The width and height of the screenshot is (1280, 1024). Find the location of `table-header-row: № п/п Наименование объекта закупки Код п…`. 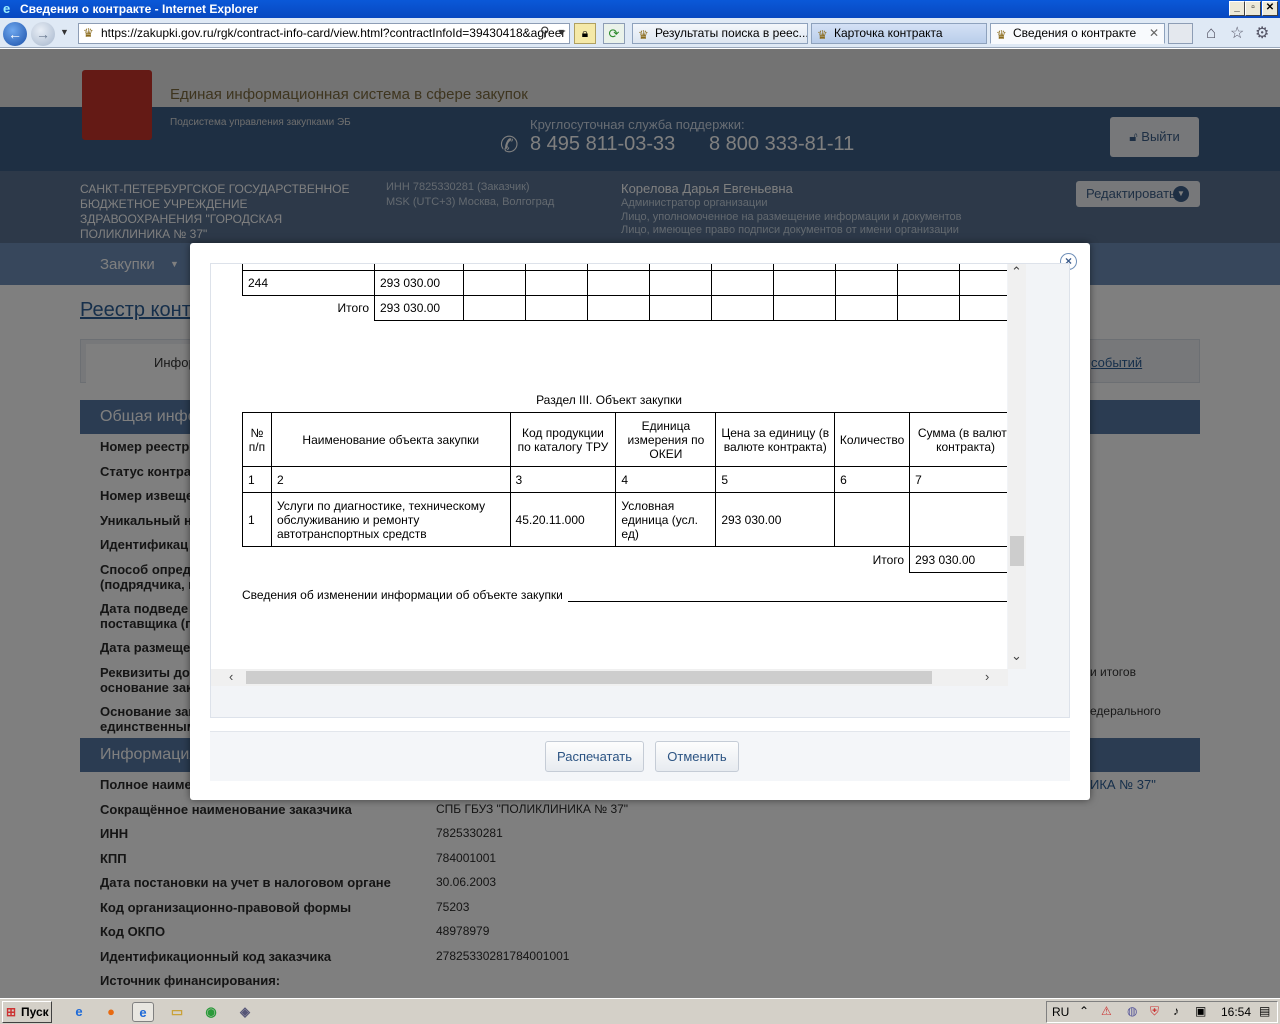

table-header-row: № п/п Наименование объекта закупки Код п… is located at coordinates (624, 439).